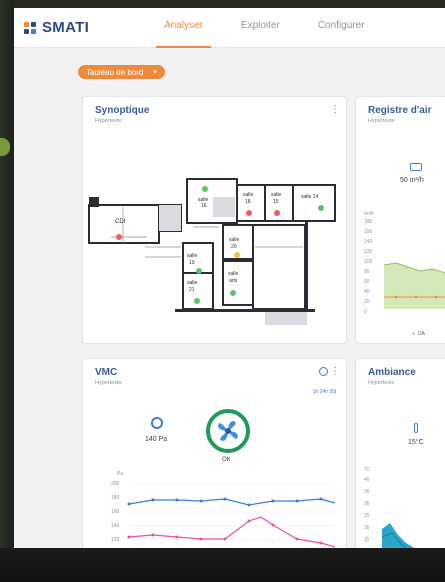 Image resolution: width=445 pixels, height=582 pixels. I want to click on app-logo: SMATI, so click(56, 27).